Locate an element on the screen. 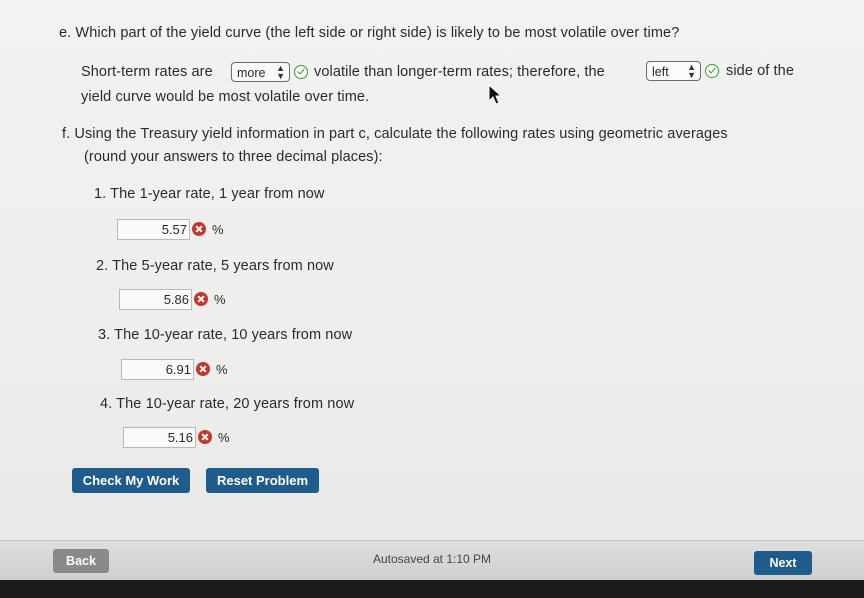 The image size is (864, 598). side-select: left ▲ ▼ is located at coordinates (673, 71).